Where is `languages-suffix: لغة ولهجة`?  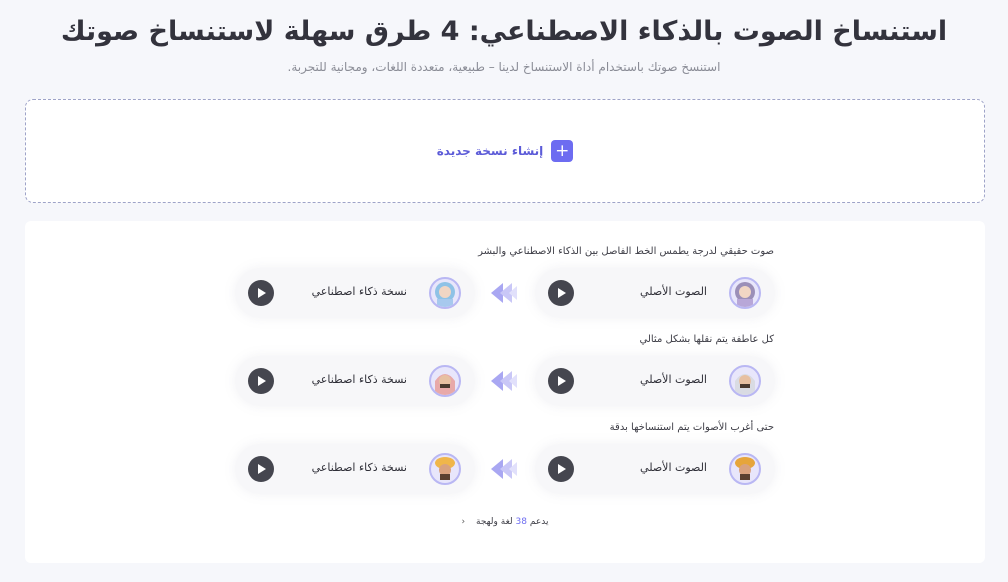
languages-suffix: لغة ولهجة is located at coordinates (494, 522).